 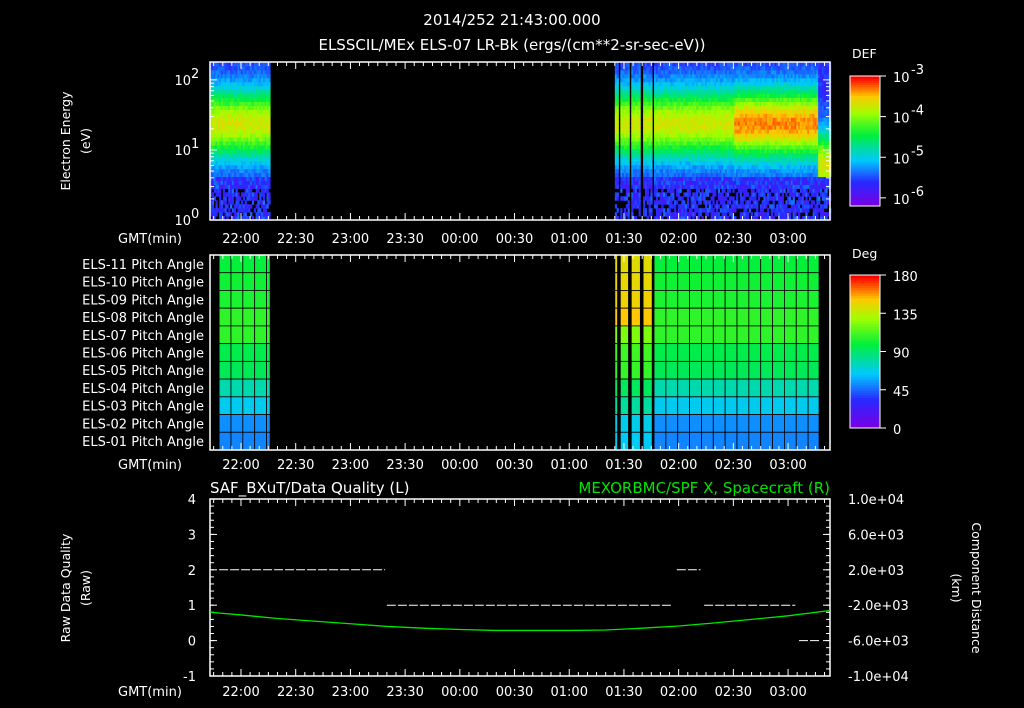 What do you see at coordinates (864, 53) in the screenshot?
I see `def-colorbar-title: DEF` at bounding box center [864, 53].